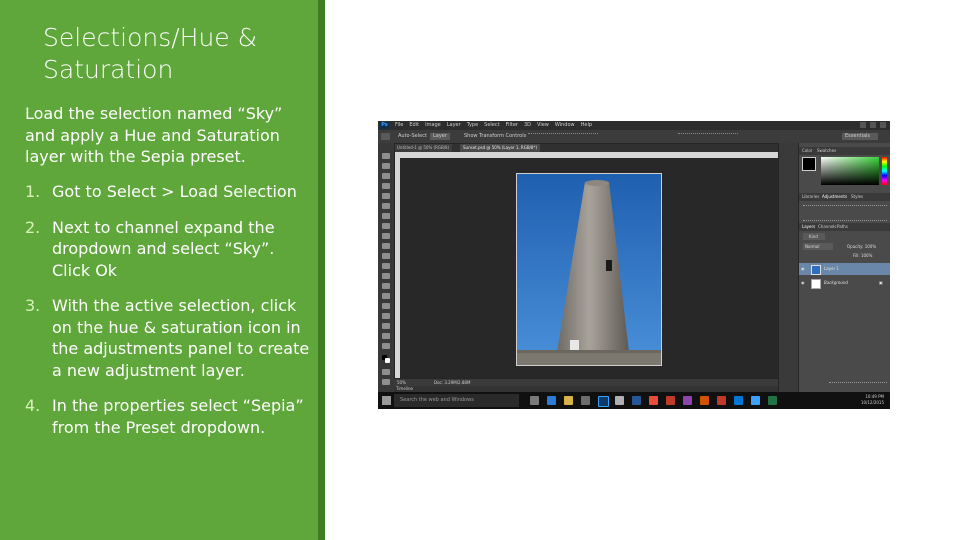  What do you see at coordinates (808, 227) in the screenshot?
I see `tab-layers: Layers` at bounding box center [808, 227].